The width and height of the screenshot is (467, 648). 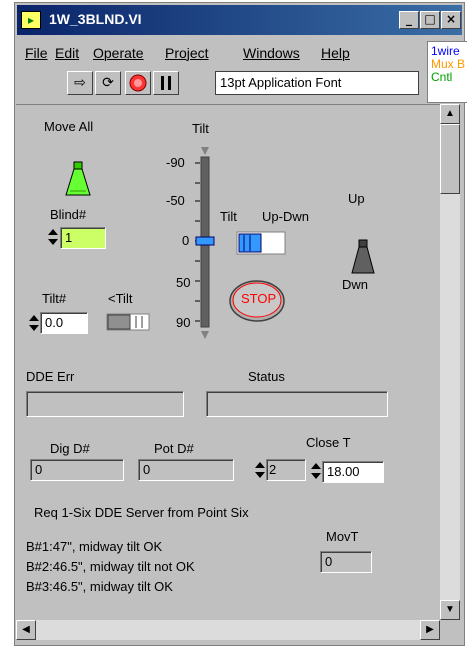 I want to click on scroll-left-icon: ◀, so click(x=26, y=630).